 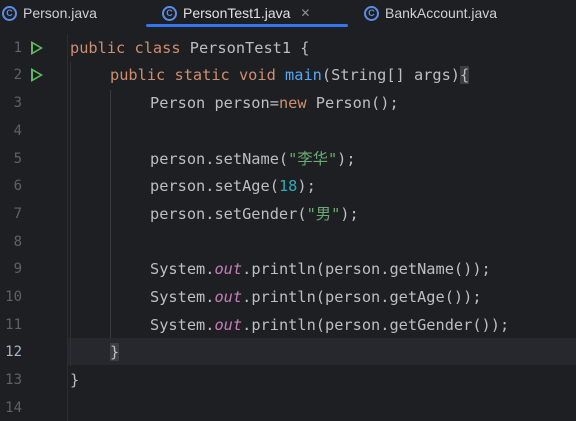 I want to click on active-tab-indicator, so click(x=247, y=25).